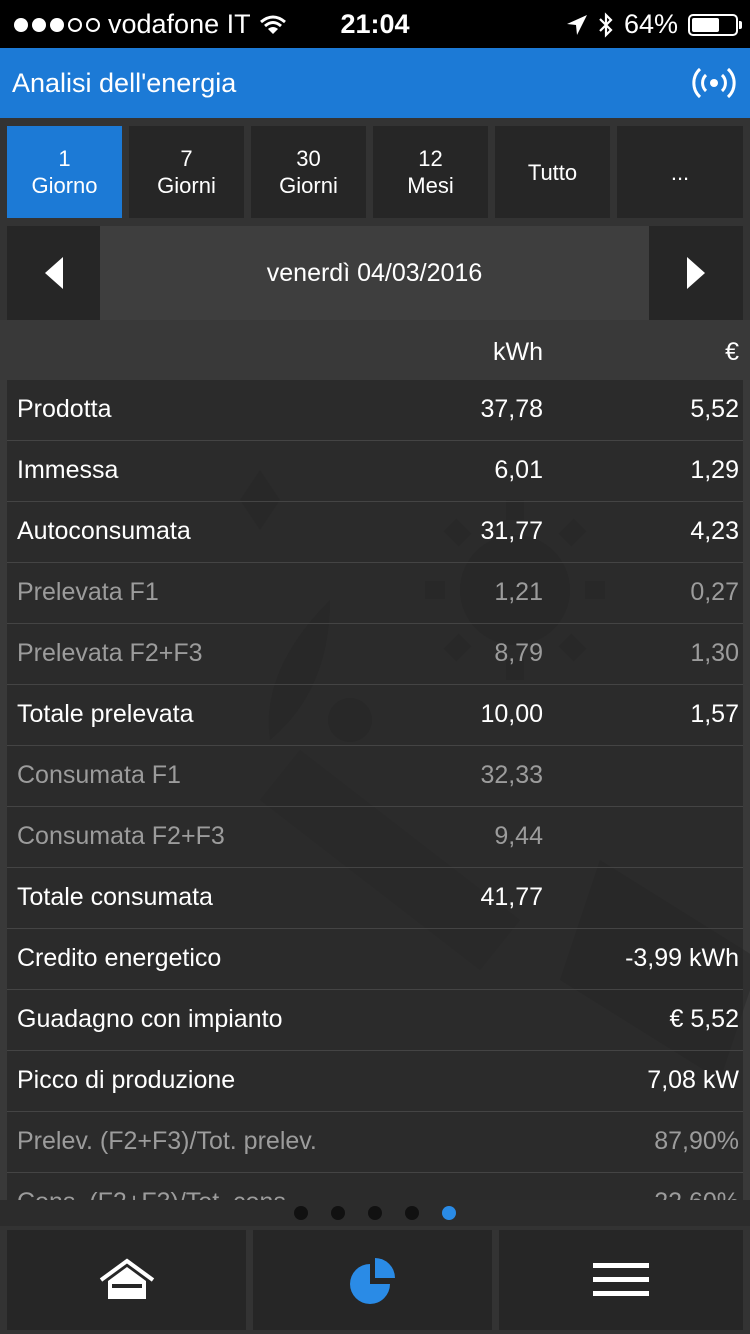 This screenshot has width=750, height=1334. I want to click on broadcast-icon, so click(714, 83).